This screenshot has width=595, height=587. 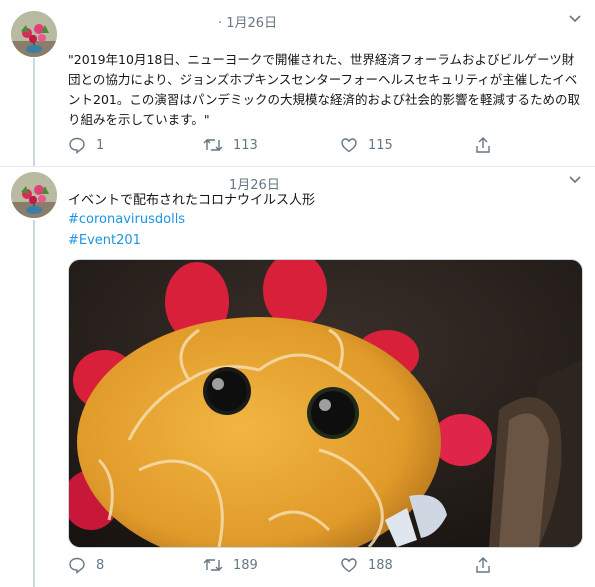 I want to click on hashtag-link: #Event201, so click(x=104, y=240).